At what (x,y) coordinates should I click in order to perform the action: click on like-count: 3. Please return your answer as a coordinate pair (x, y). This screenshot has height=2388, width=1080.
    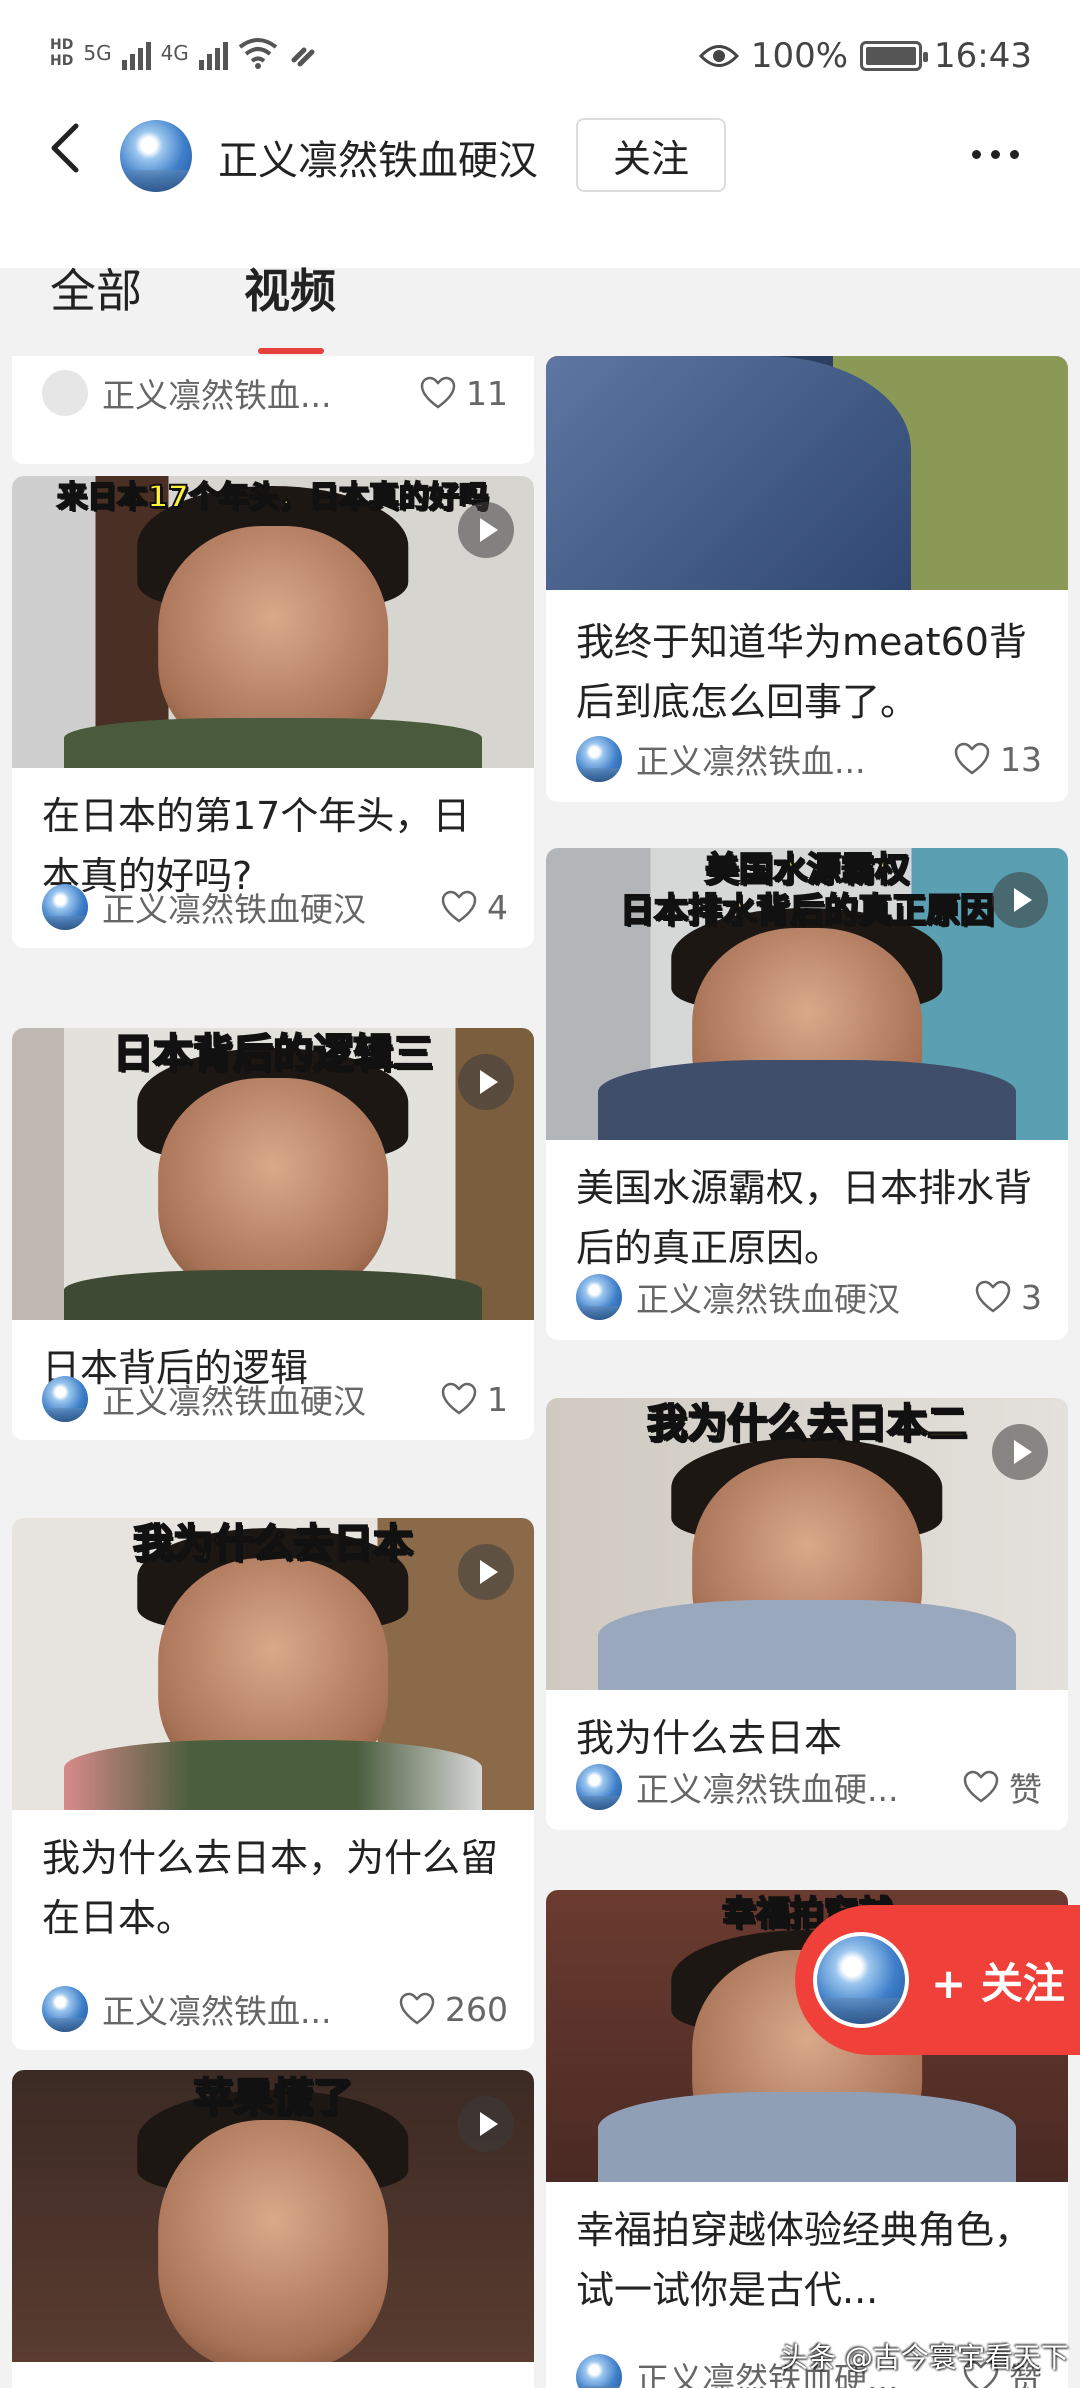
    Looking at the image, I should click on (1008, 1297).